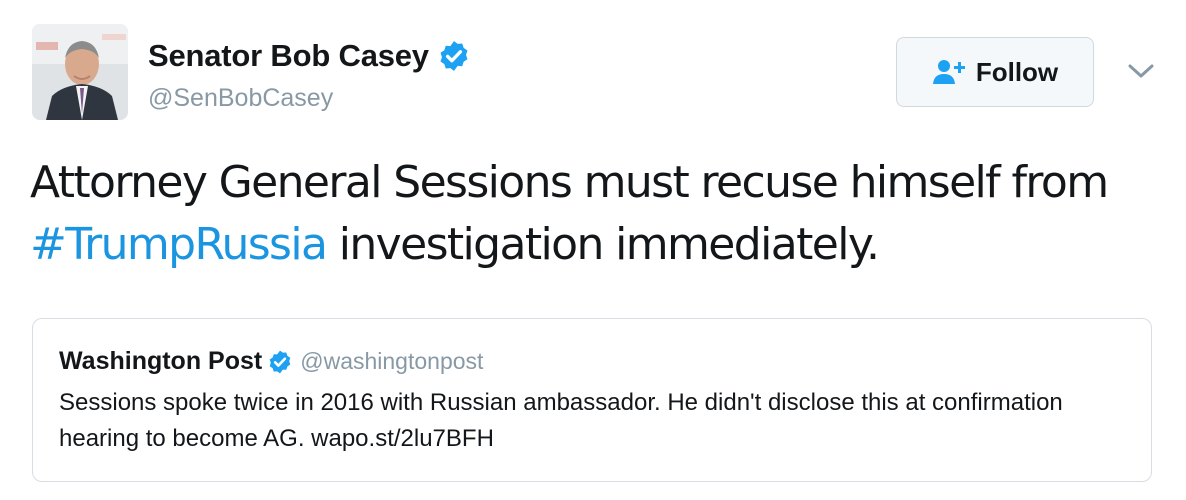 Image resolution: width=1186 pixels, height=500 pixels. Describe the element at coordinates (392, 361) in the screenshot. I see `quoted-author-handle: @washingtonpost` at that location.